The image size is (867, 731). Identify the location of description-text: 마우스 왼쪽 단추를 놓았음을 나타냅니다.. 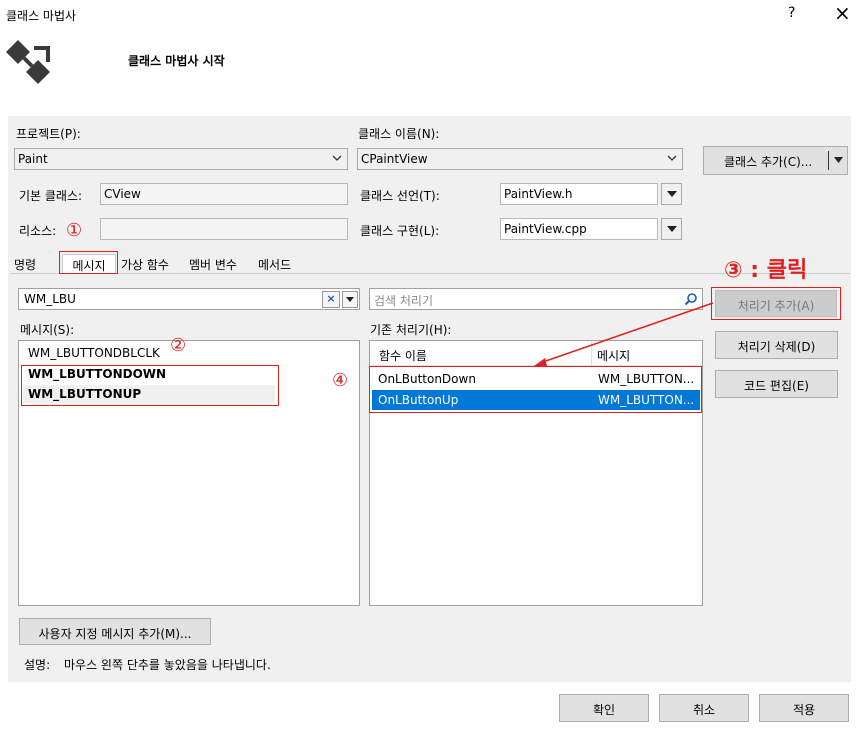
(167, 665).